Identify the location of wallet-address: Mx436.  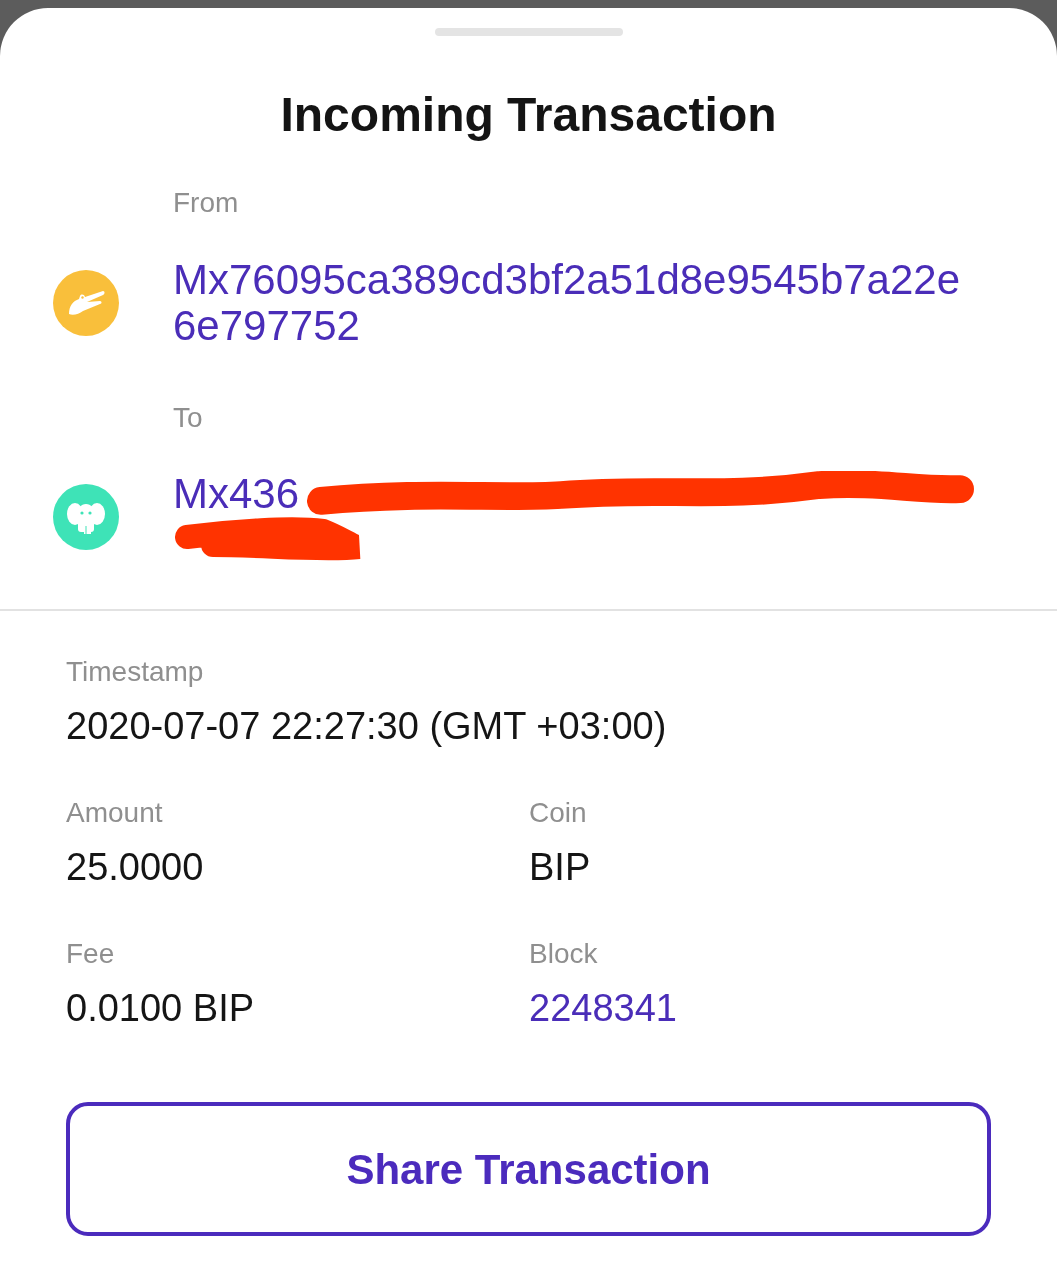
(236, 494).